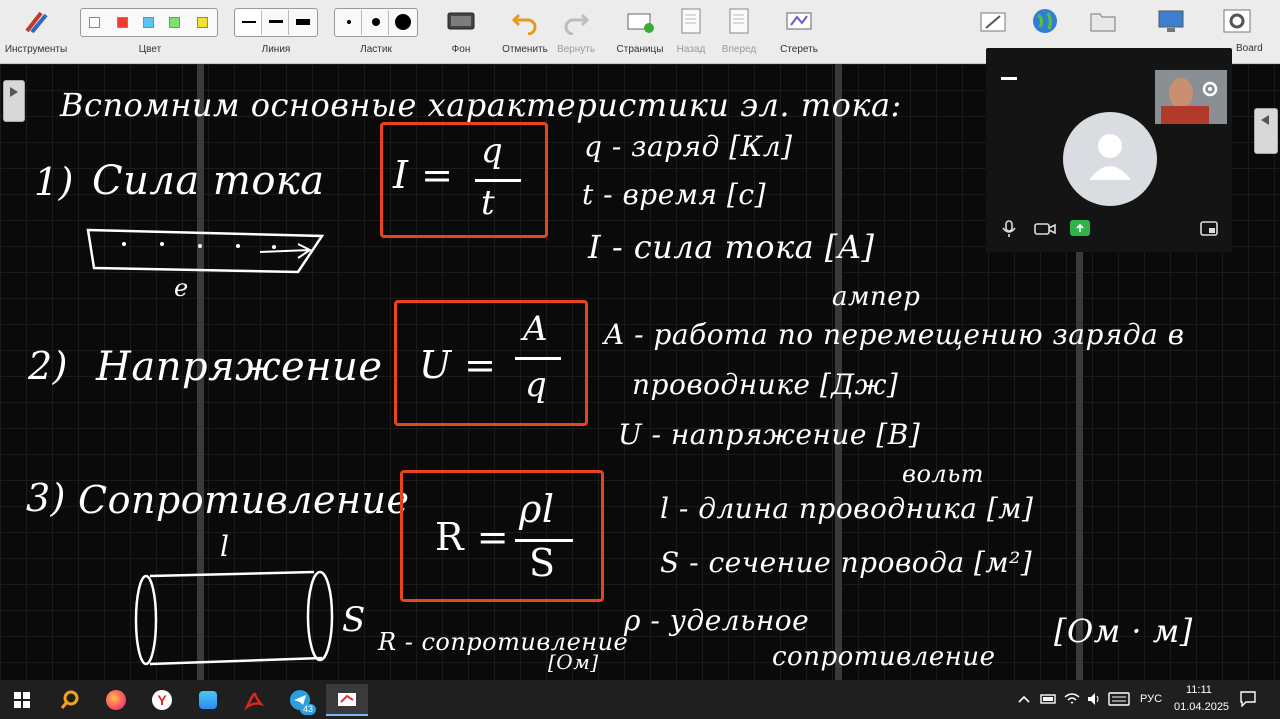 This screenshot has width=1280, height=719. I want to click on item3-resistivity-unit: [Ом · м], so click(1123, 631).